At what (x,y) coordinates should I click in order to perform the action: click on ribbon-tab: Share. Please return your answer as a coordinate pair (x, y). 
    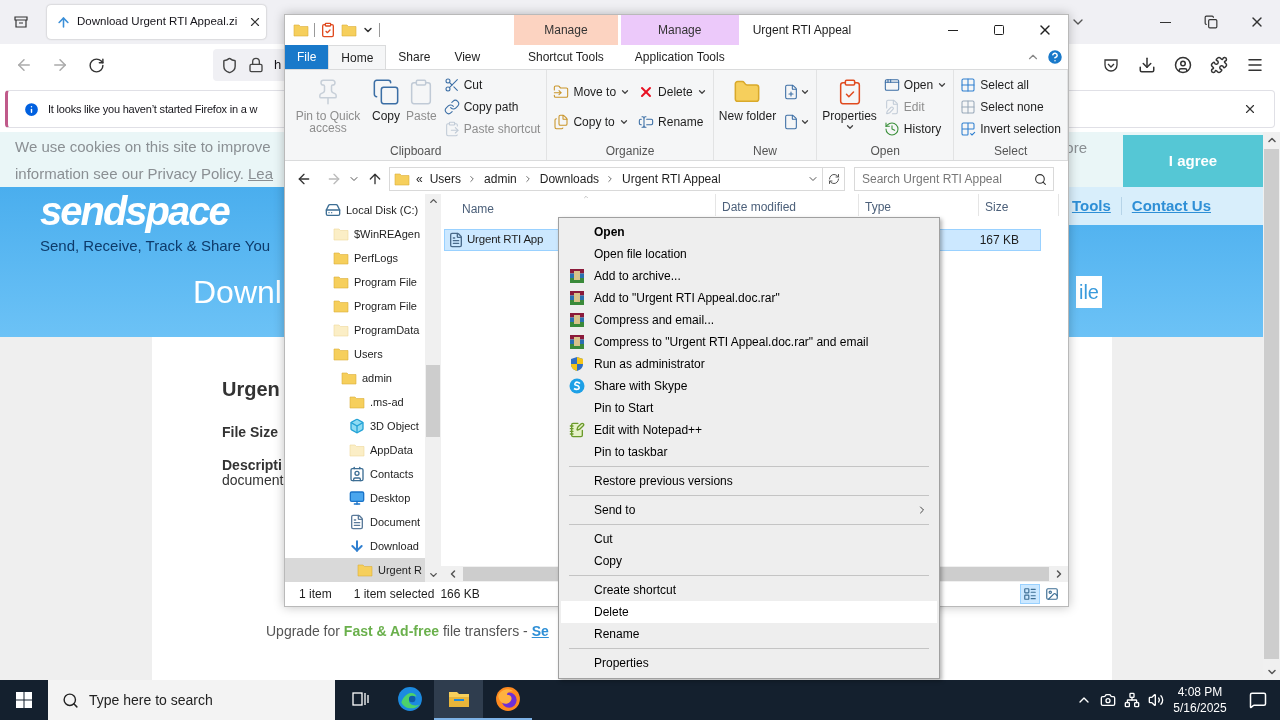
    Looking at the image, I should click on (414, 57).